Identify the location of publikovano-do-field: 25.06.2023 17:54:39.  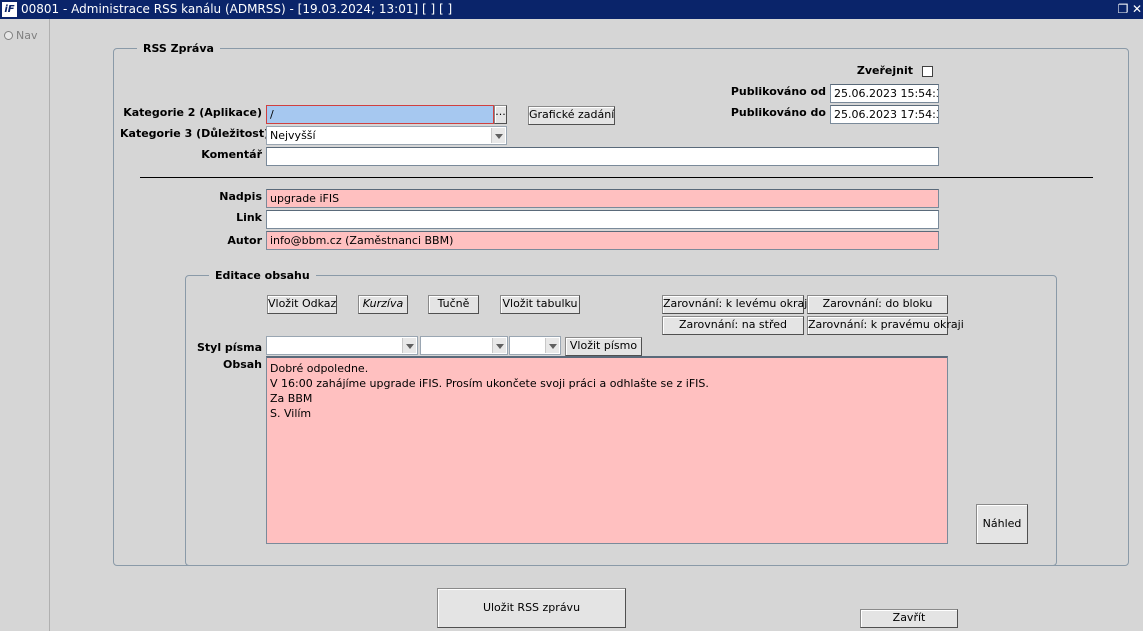
(884, 114).